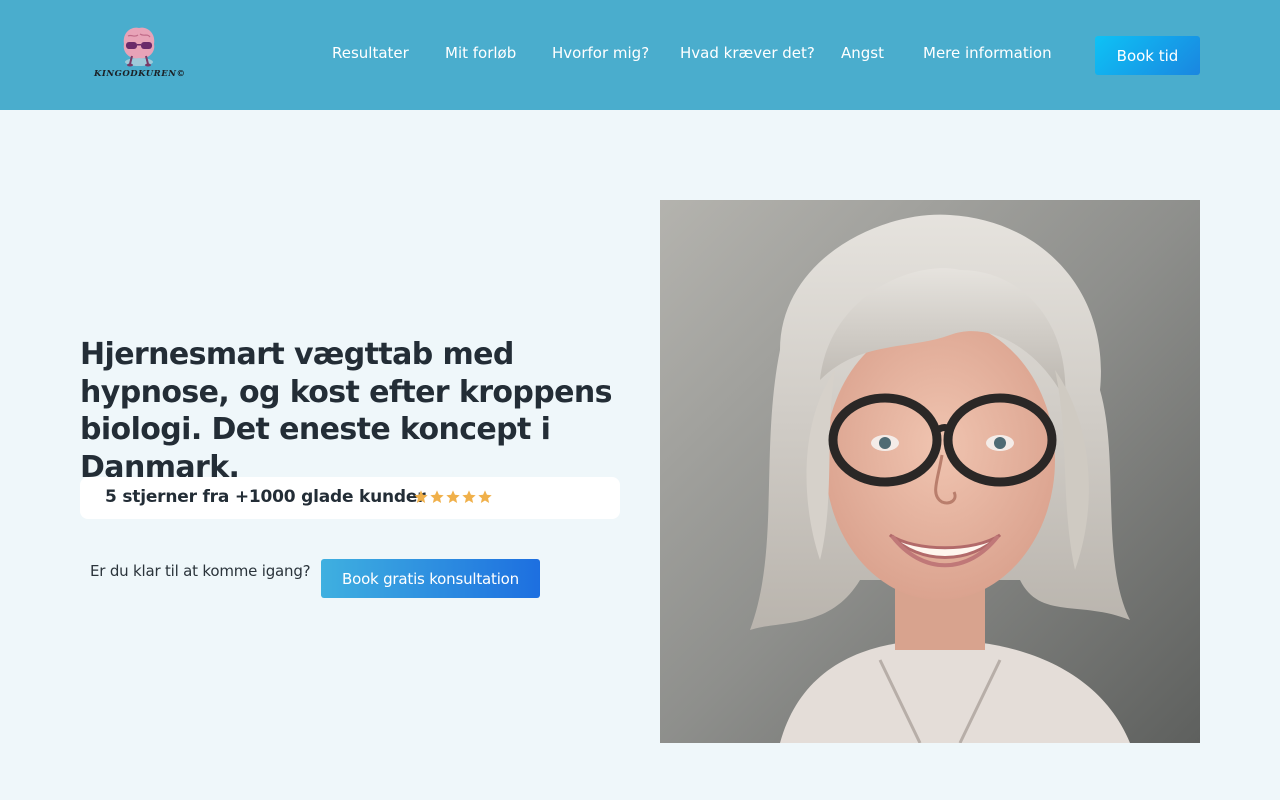 The width and height of the screenshot is (1280, 800). I want to click on nav-item-mit-forloeb: Mit forløb, so click(480, 53).